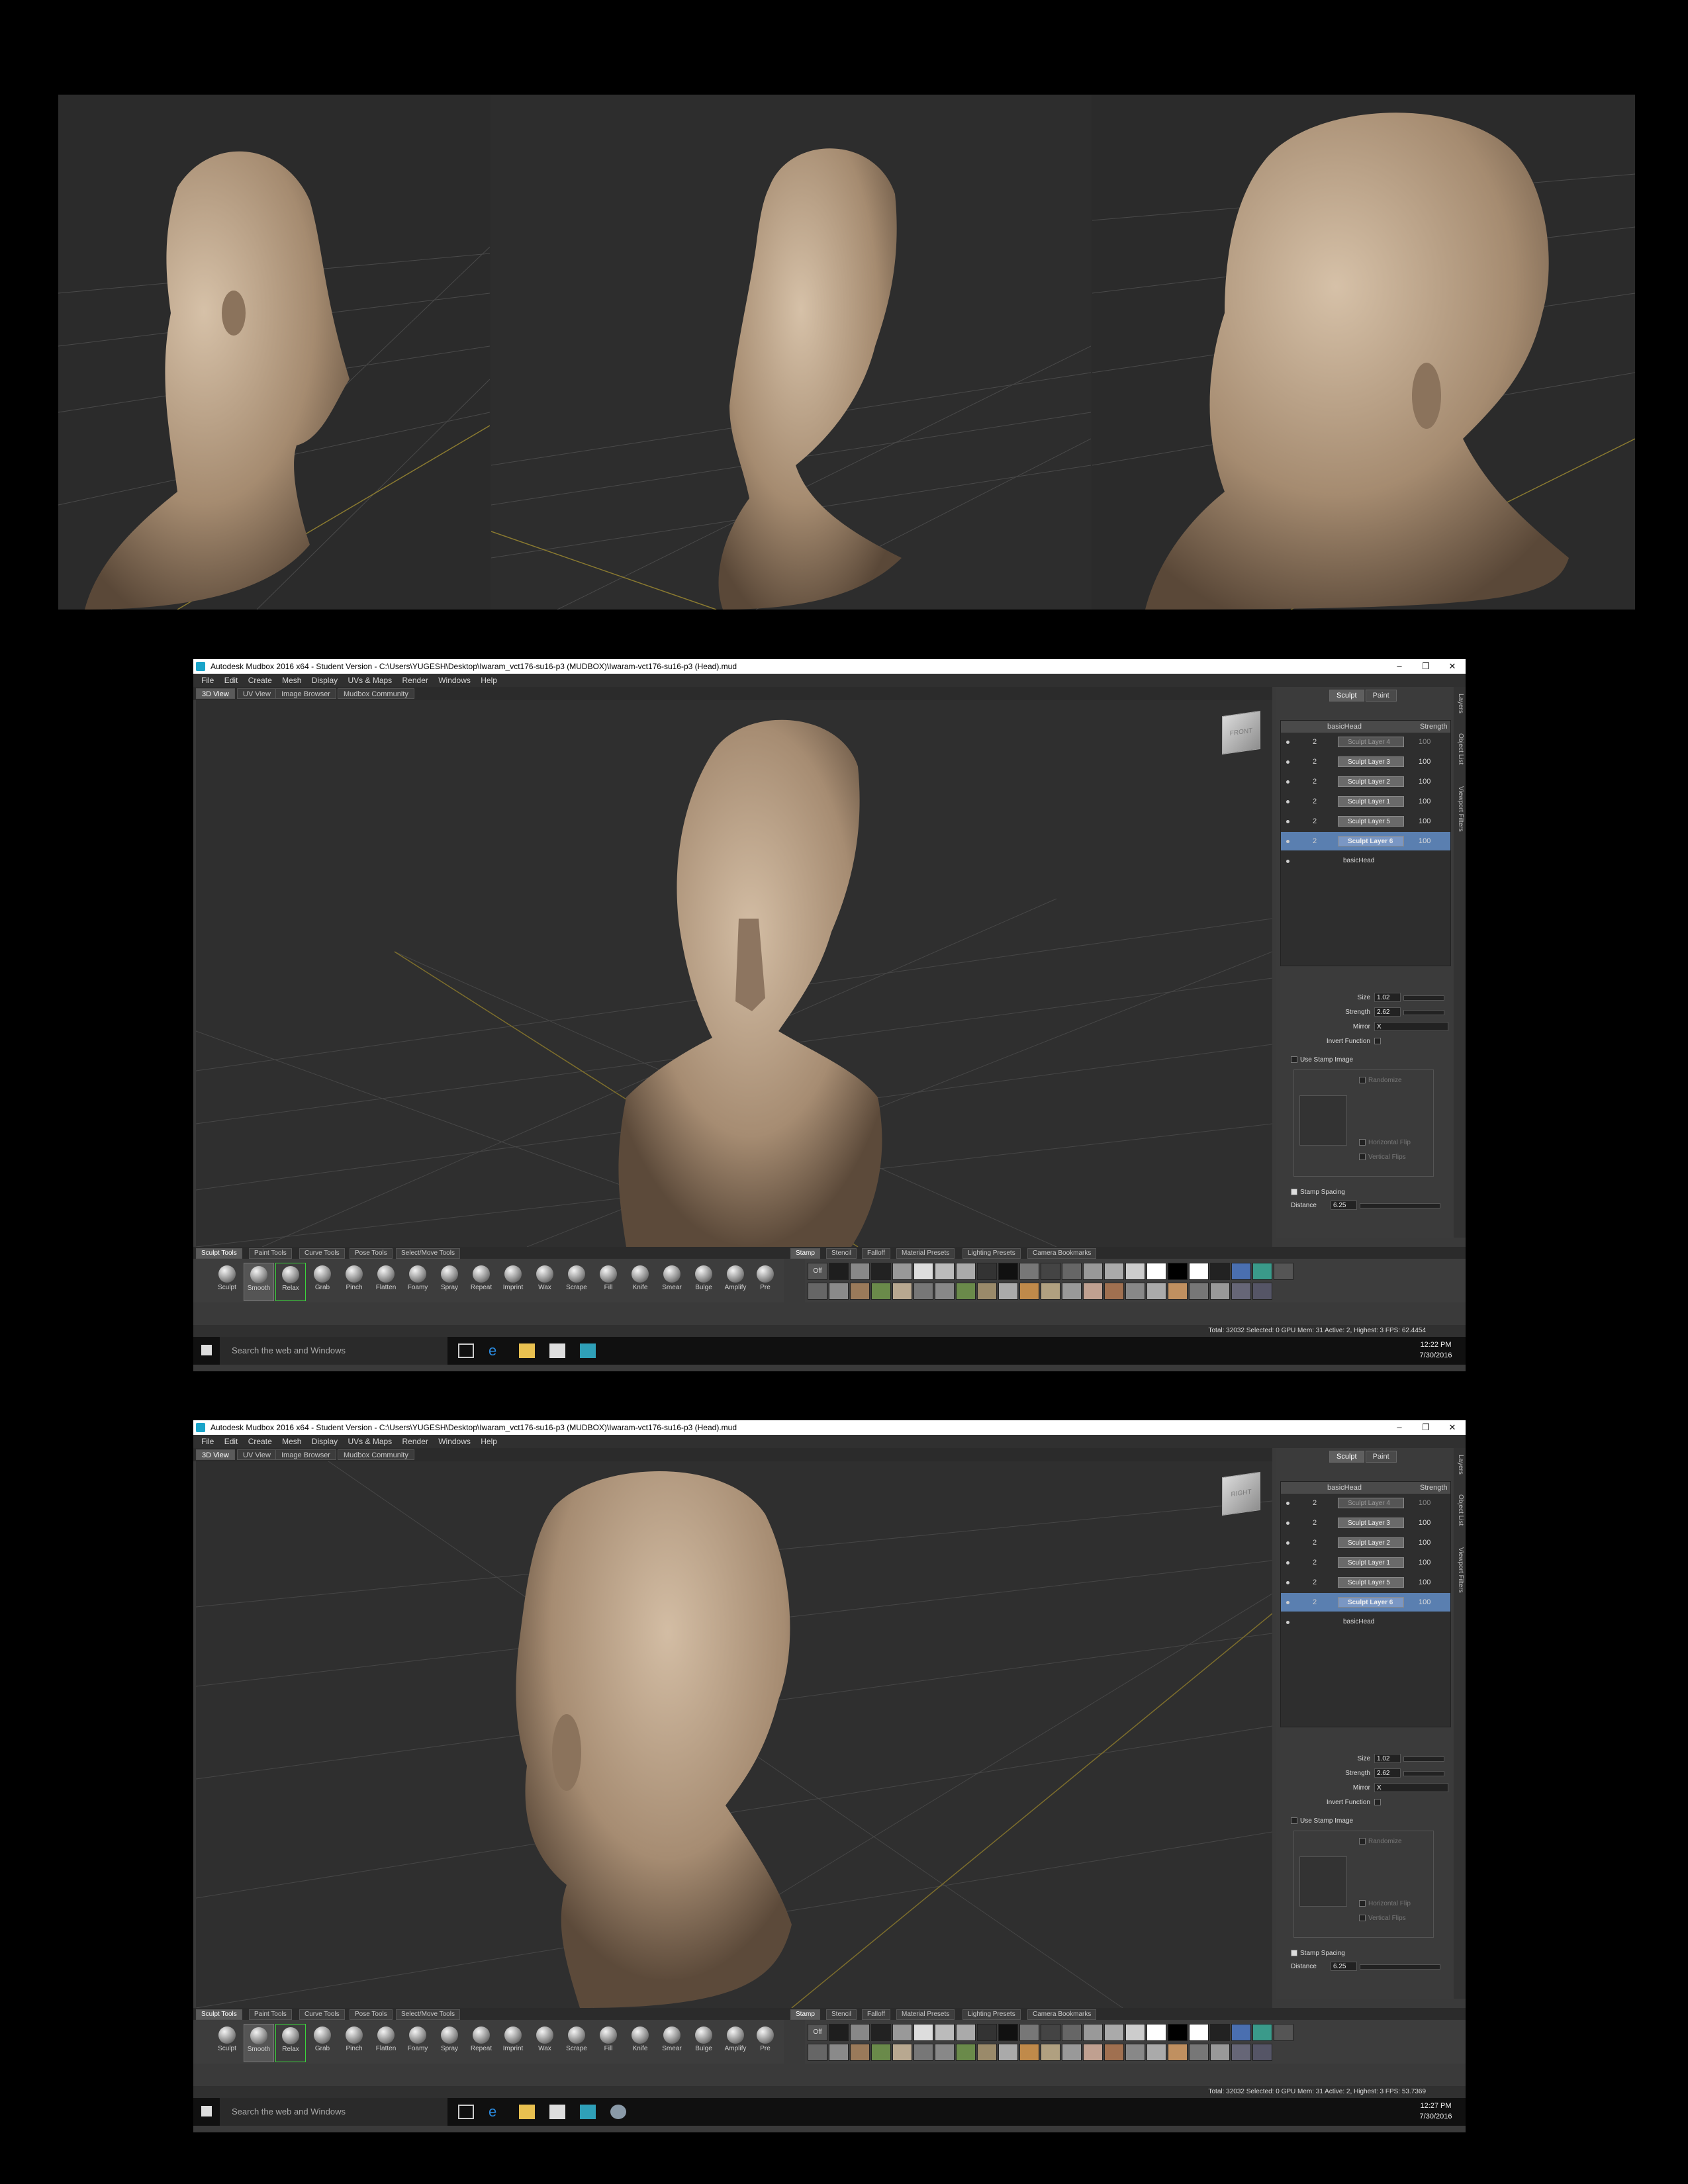  Describe the element at coordinates (576, 1282) in the screenshot. I see `tool-scrape: Scrape` at that location.